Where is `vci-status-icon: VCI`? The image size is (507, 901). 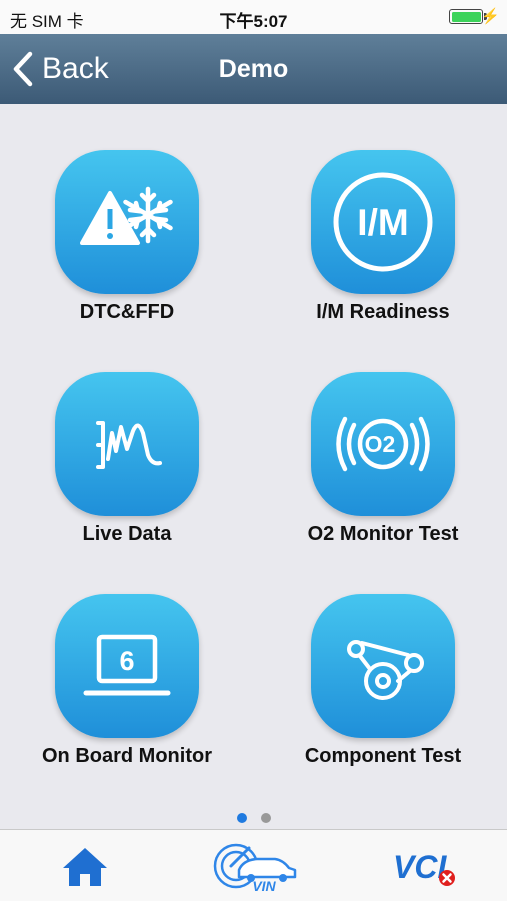
vci-status-icon: VCI is located at coordinates (424, 867).